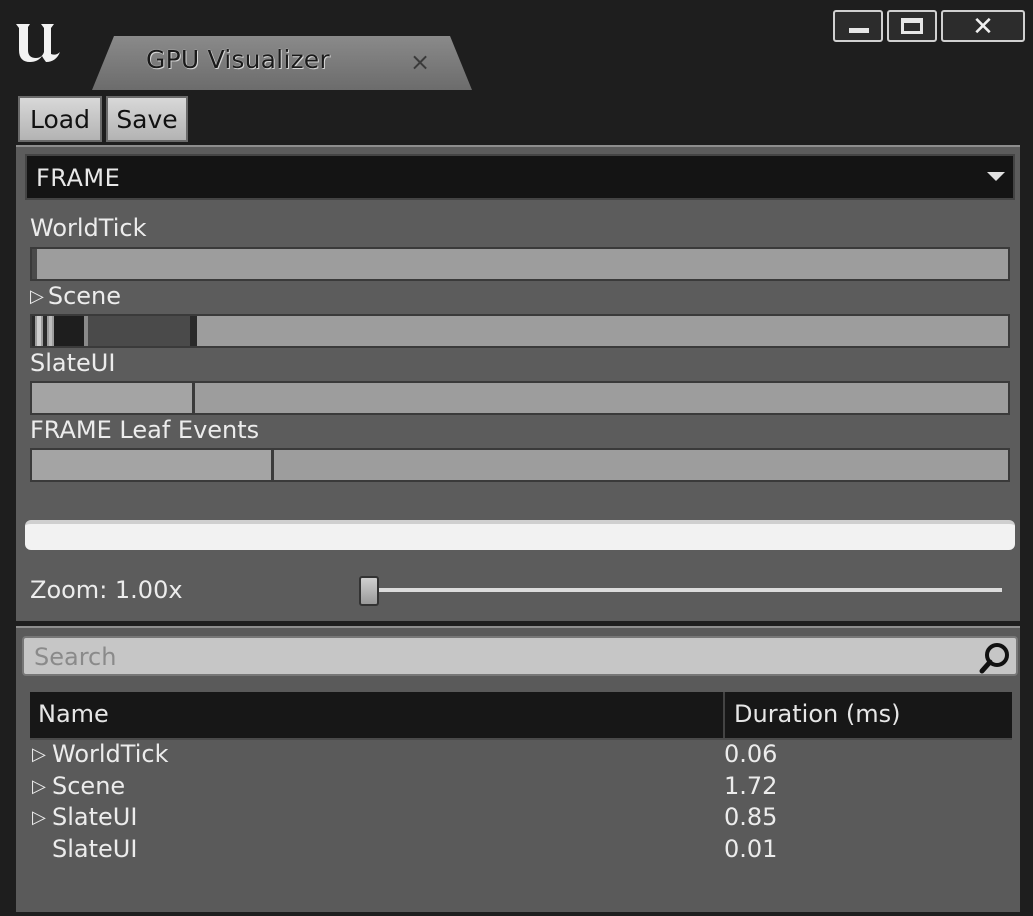  What do you see at coordinates (84, 296) in the screenshot?
I see `timeline-row-text: Scene` at bounding box center [84, 296].